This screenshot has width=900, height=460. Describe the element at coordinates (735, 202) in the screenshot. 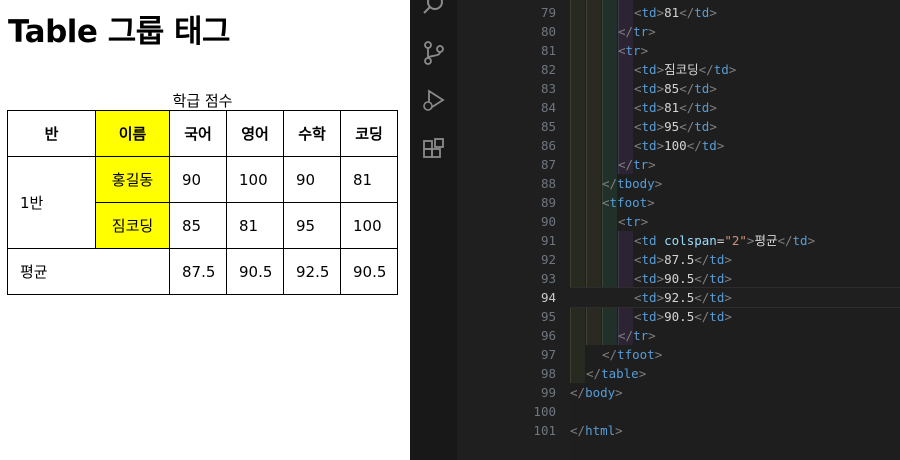

I see `code-line: <tfoot>` at that location.